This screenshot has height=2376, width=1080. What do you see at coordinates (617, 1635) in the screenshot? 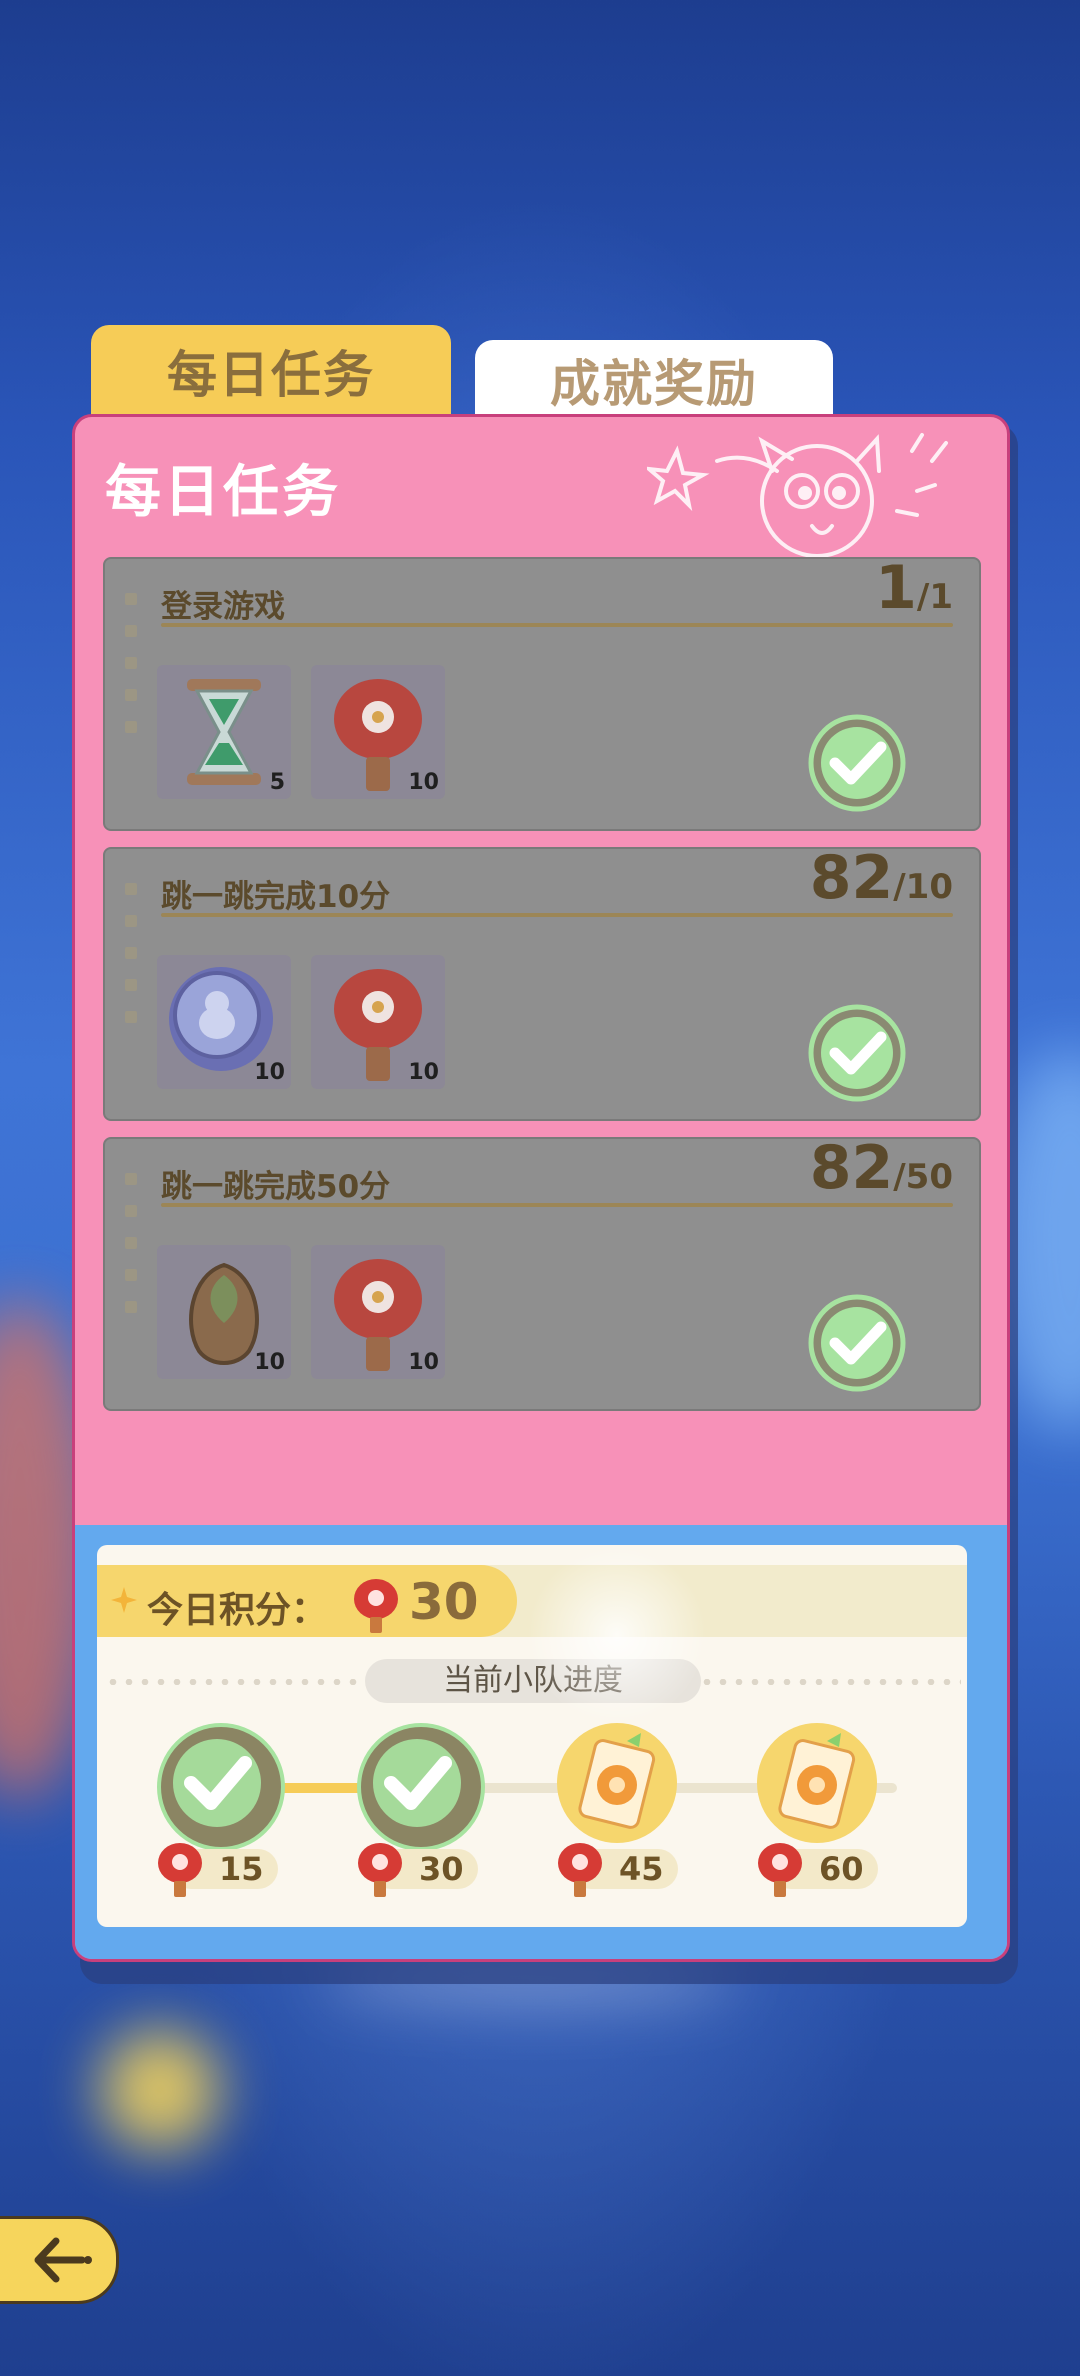
I see `glow-effect` at bounding box center [617, 1635].